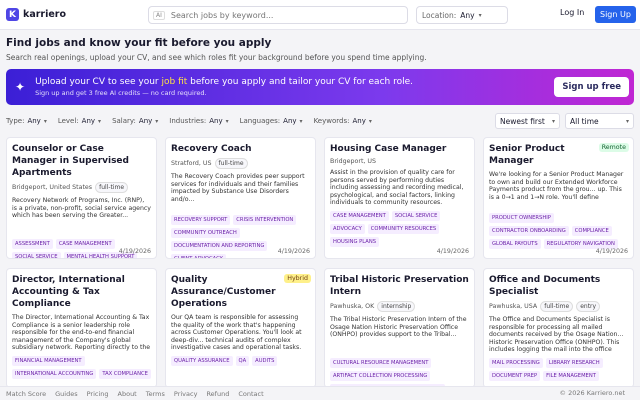 The width and height of the screenshot is (640, 400). I want to click on skill-tag: Cultural Resource Management, so click(381, 363).